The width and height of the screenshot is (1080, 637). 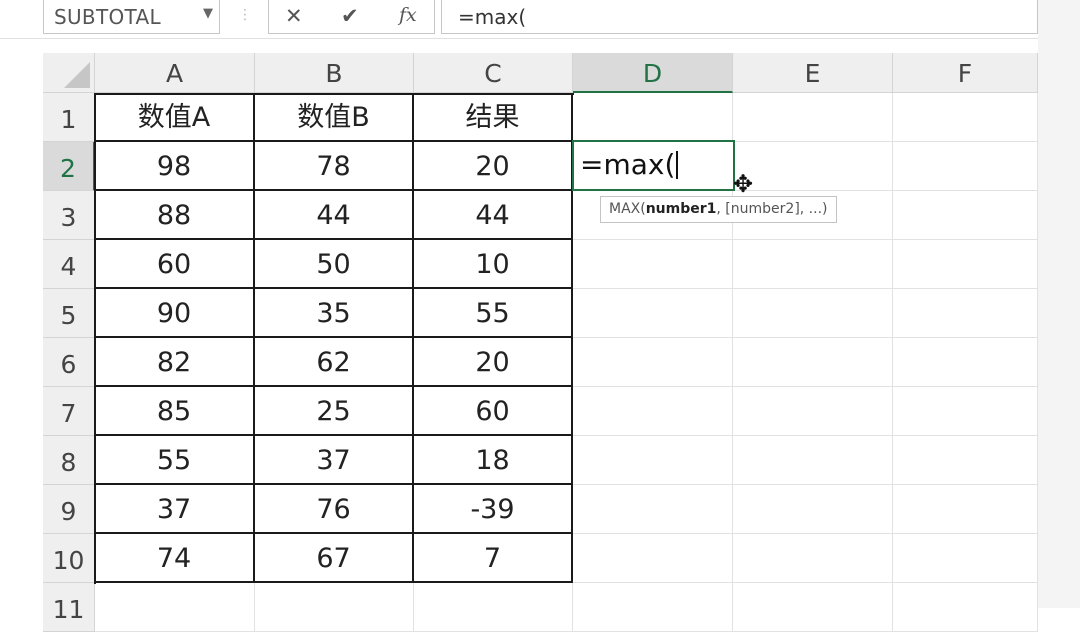 I want to click on tooltip-func: MAX(, so click(x=627, y=209).